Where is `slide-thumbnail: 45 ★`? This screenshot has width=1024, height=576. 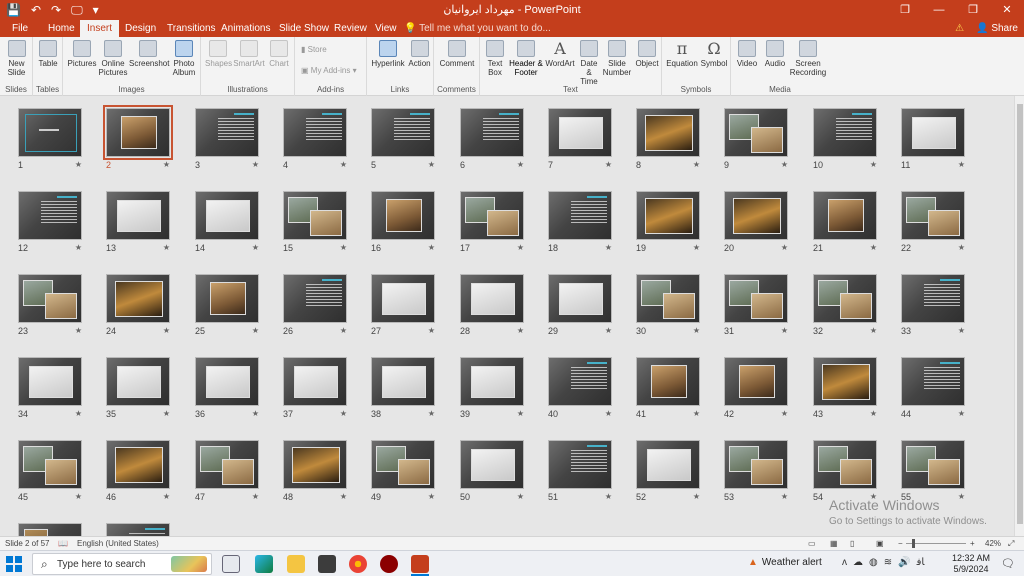 slide-thumbnail: 45 ★ is located at coordinates (51, 473).